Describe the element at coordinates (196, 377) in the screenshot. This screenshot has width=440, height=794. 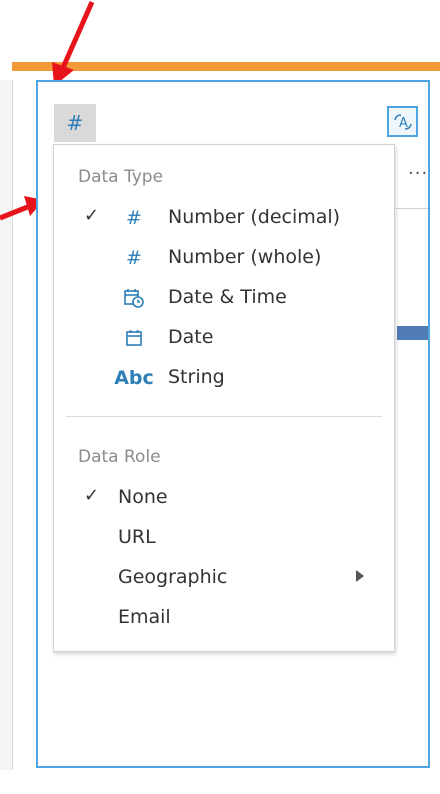
I see `menu-item-label: String` at that location.